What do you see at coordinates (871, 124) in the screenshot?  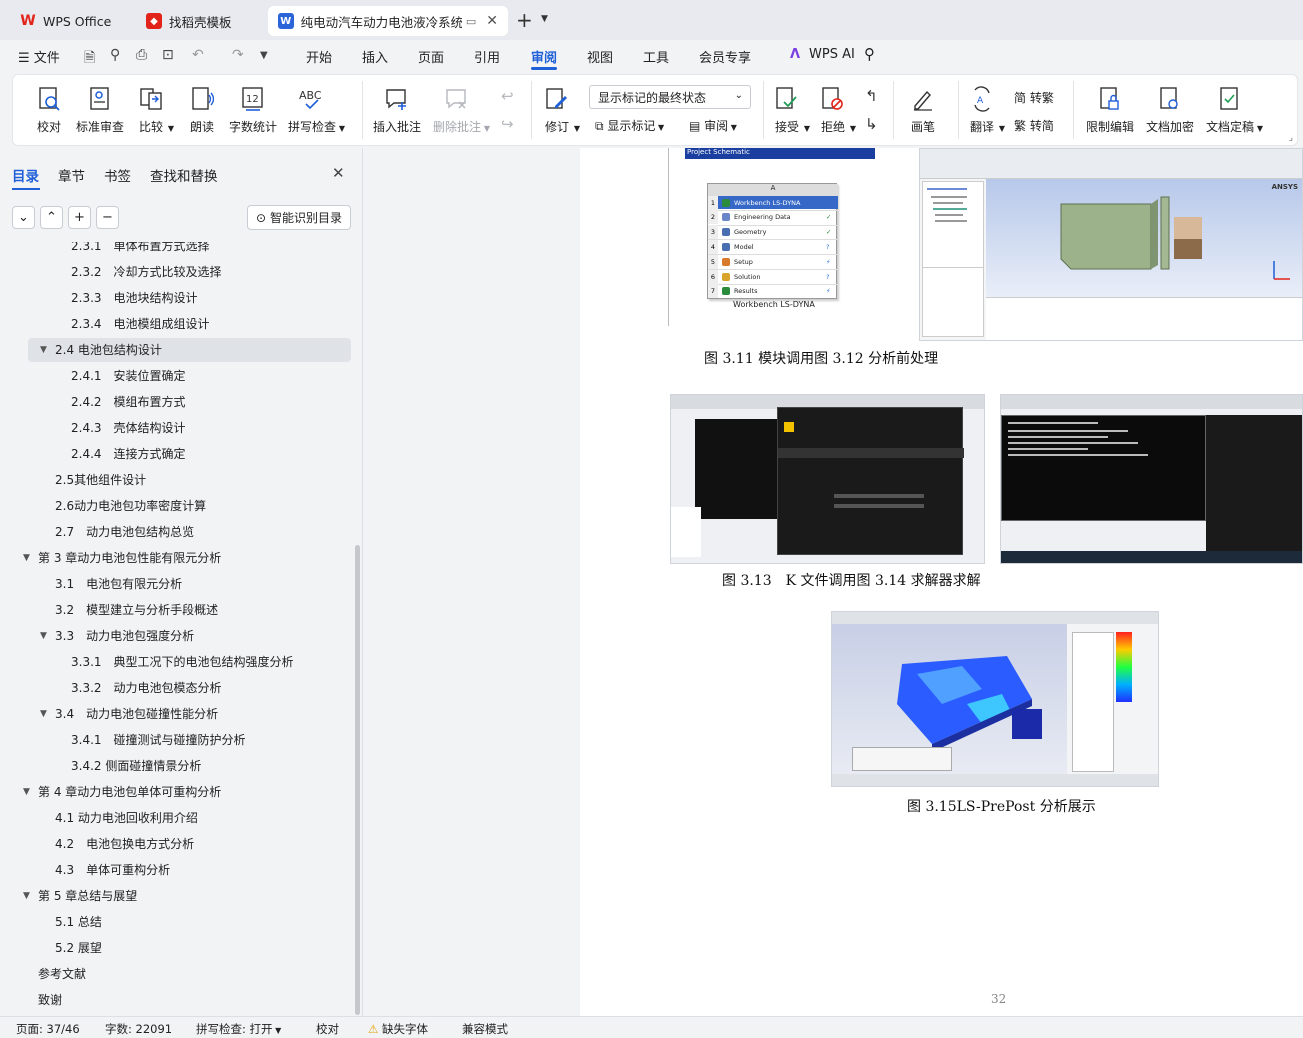 I see `next-change-icon: ↳` at bounding box center [871, 124].